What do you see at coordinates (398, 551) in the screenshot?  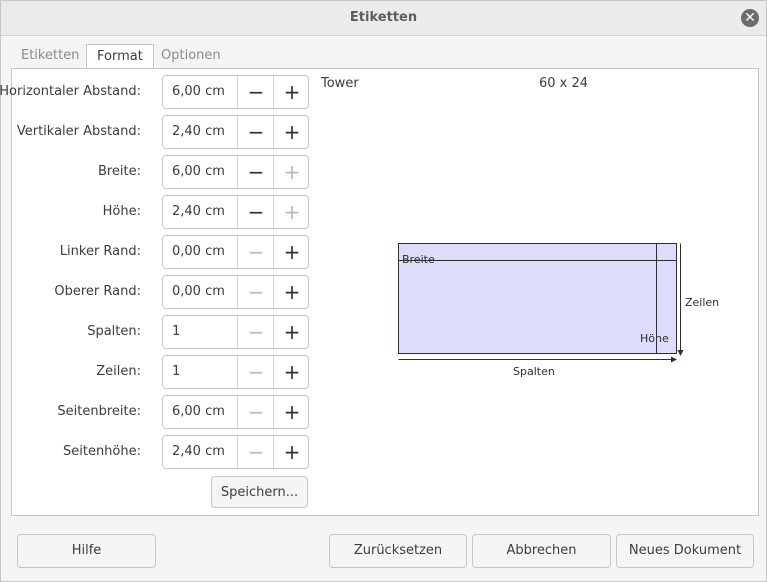 I see `reset-button: Zurücksetzen` at bounding box center [398, 551].